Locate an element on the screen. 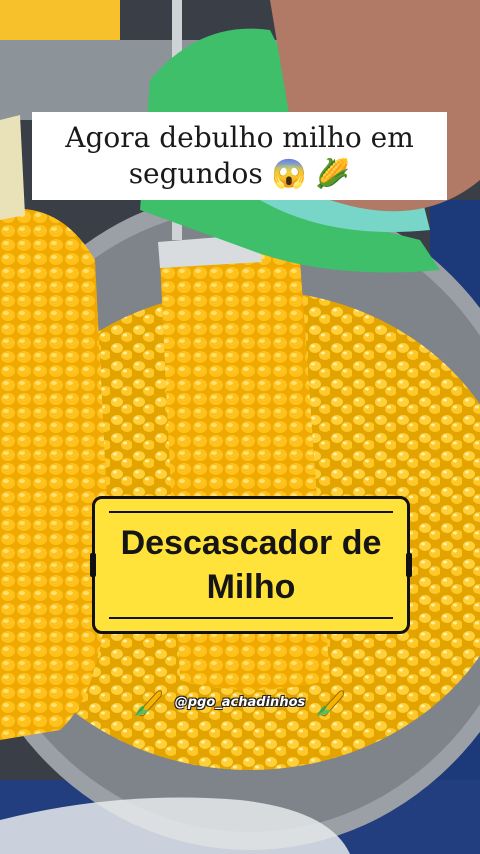 The height and width of the screenshot is (854, 480). caption-line-1: Agora debulho milho em is located at coordinates (239, 137).